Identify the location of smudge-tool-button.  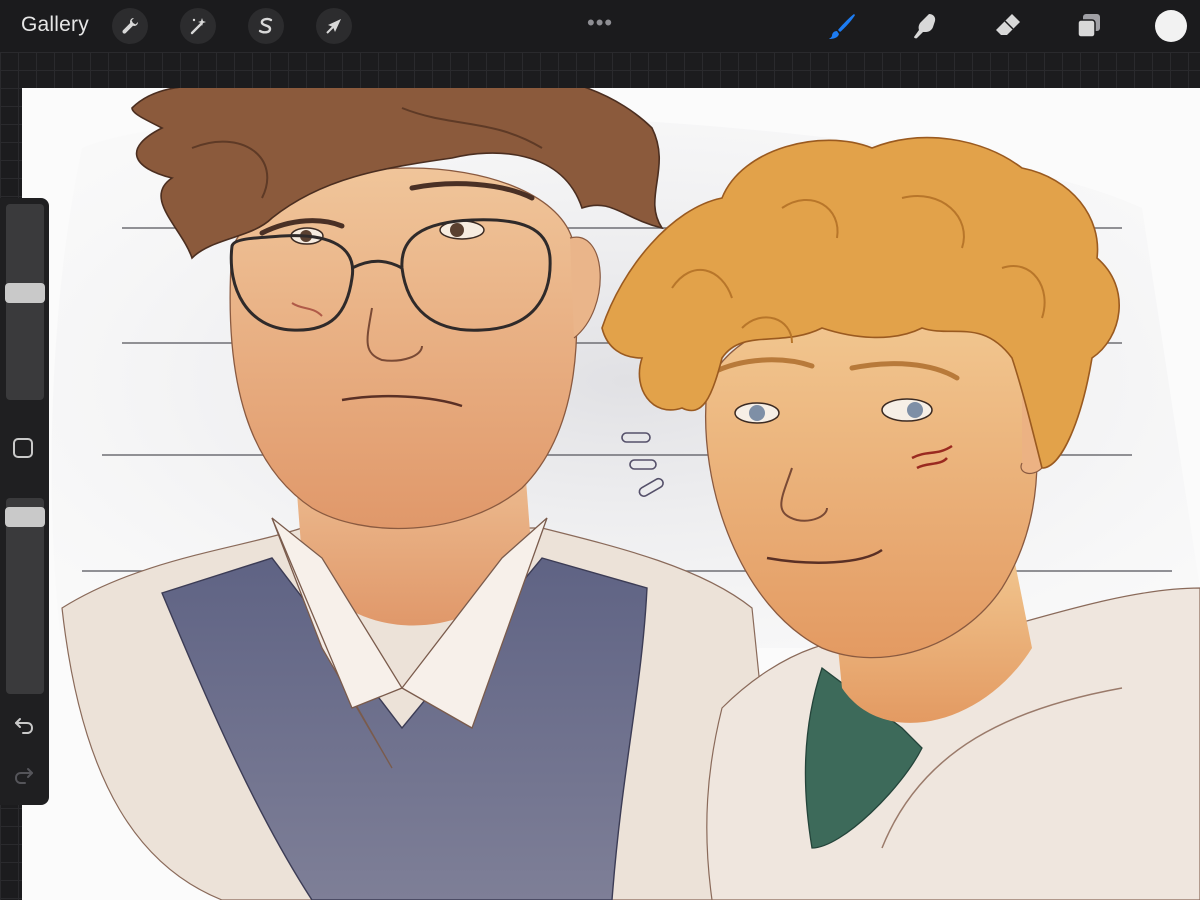
(924, 26).